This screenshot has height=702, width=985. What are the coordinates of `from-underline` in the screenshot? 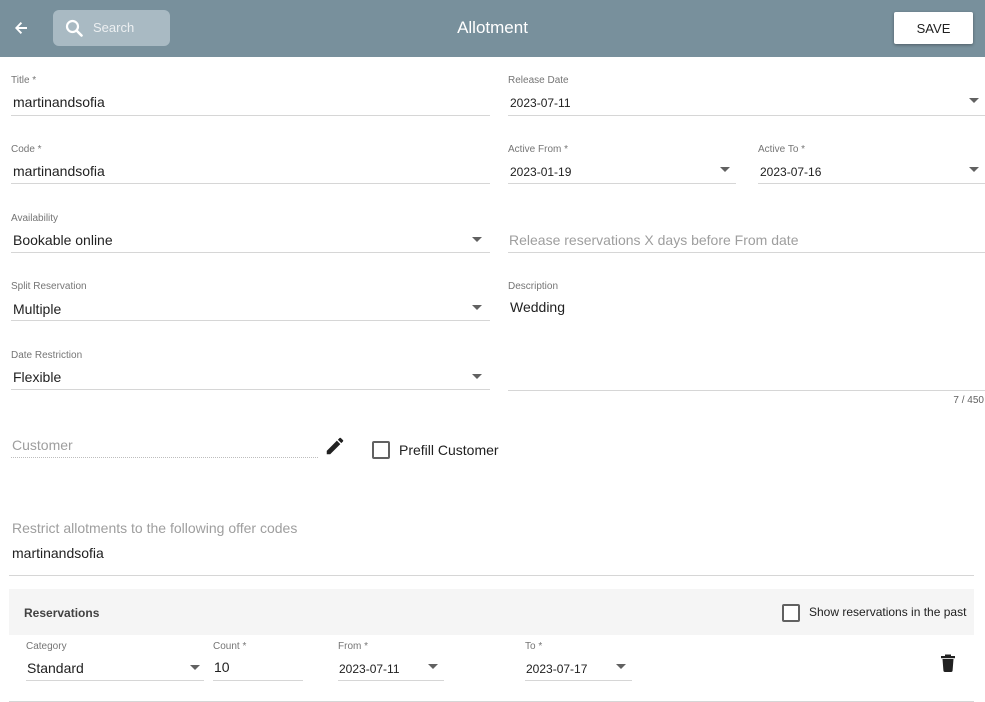 It's located at (391, 680).